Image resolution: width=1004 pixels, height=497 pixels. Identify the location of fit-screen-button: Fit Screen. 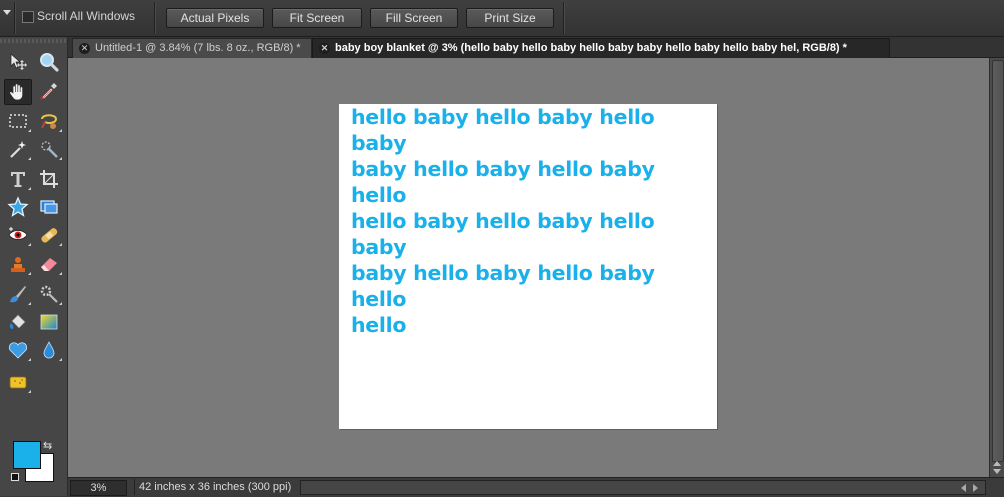
(317, 18).